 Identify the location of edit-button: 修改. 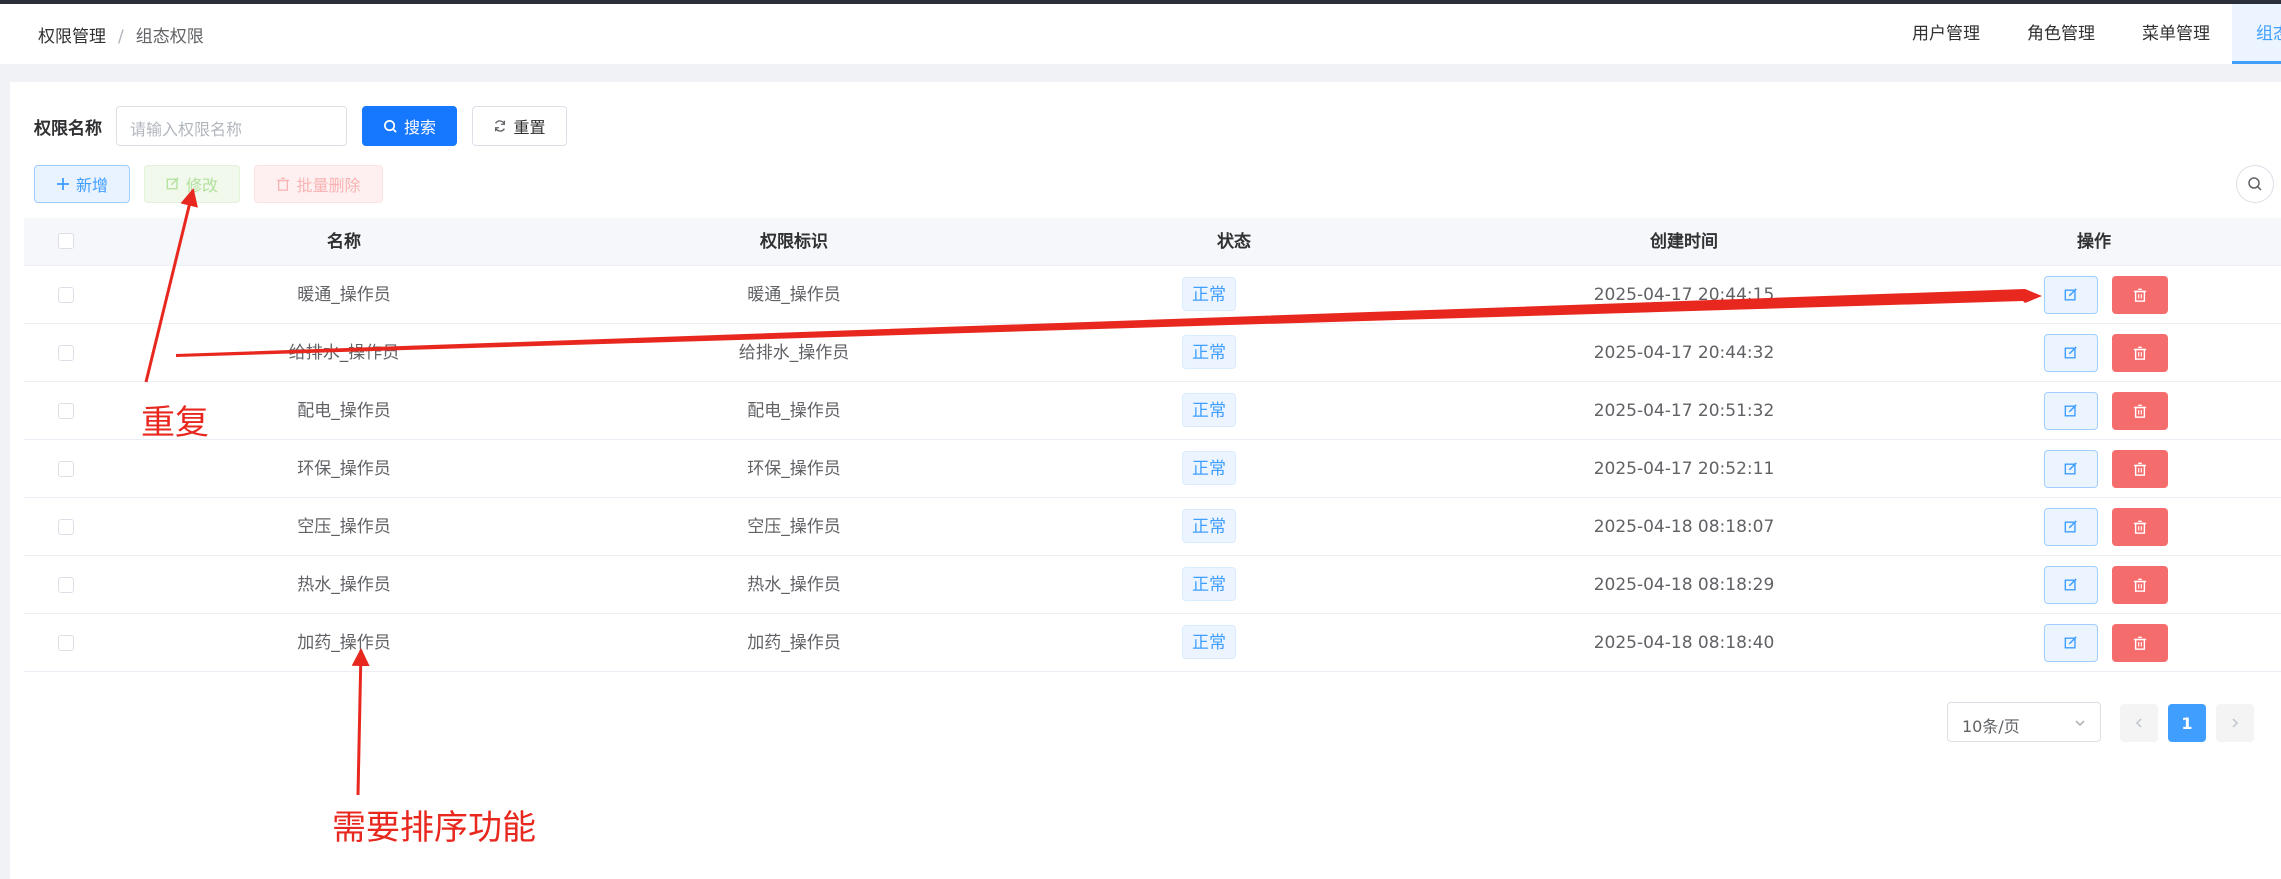
(192, 184).